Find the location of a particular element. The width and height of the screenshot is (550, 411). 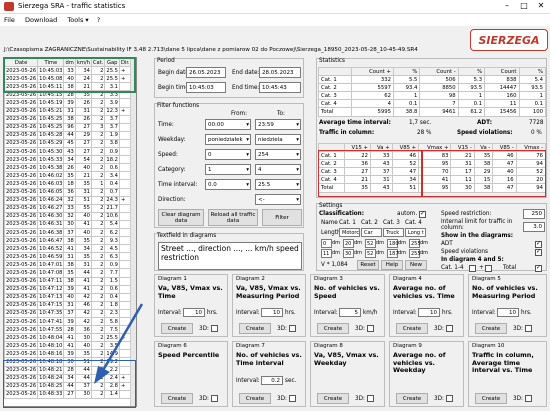

table-row: 2023-05-26 10:45:19 39 26 2 3.9 is located at coordinates (68, 103).